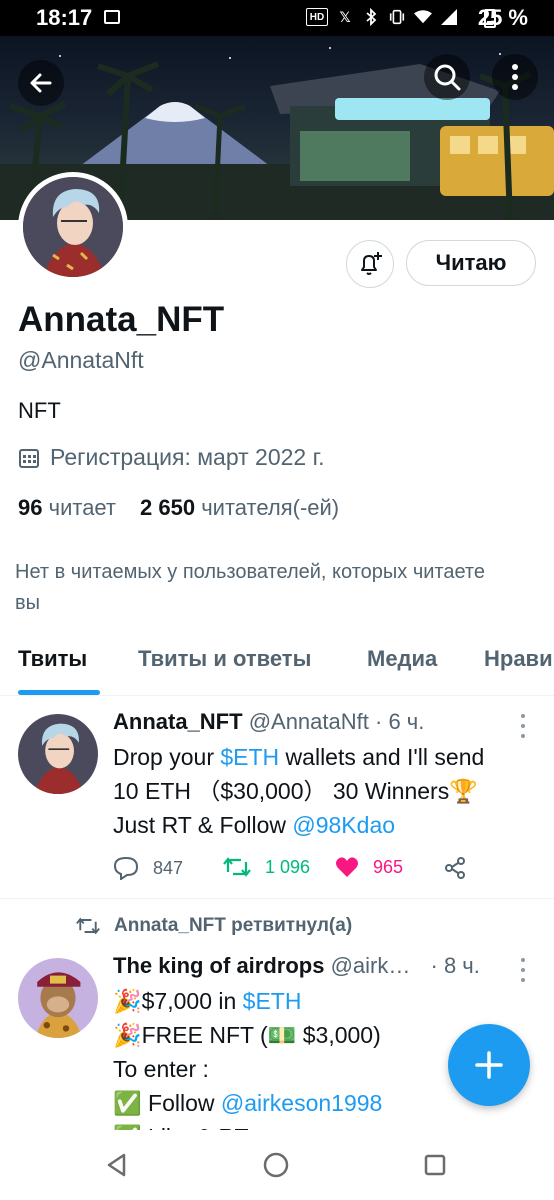 This screenshot has height=1200, width=554. Describe the element at coordinates (301, 1103) in the screenshot. I see `mention-link: @airkeson1998` at that location.